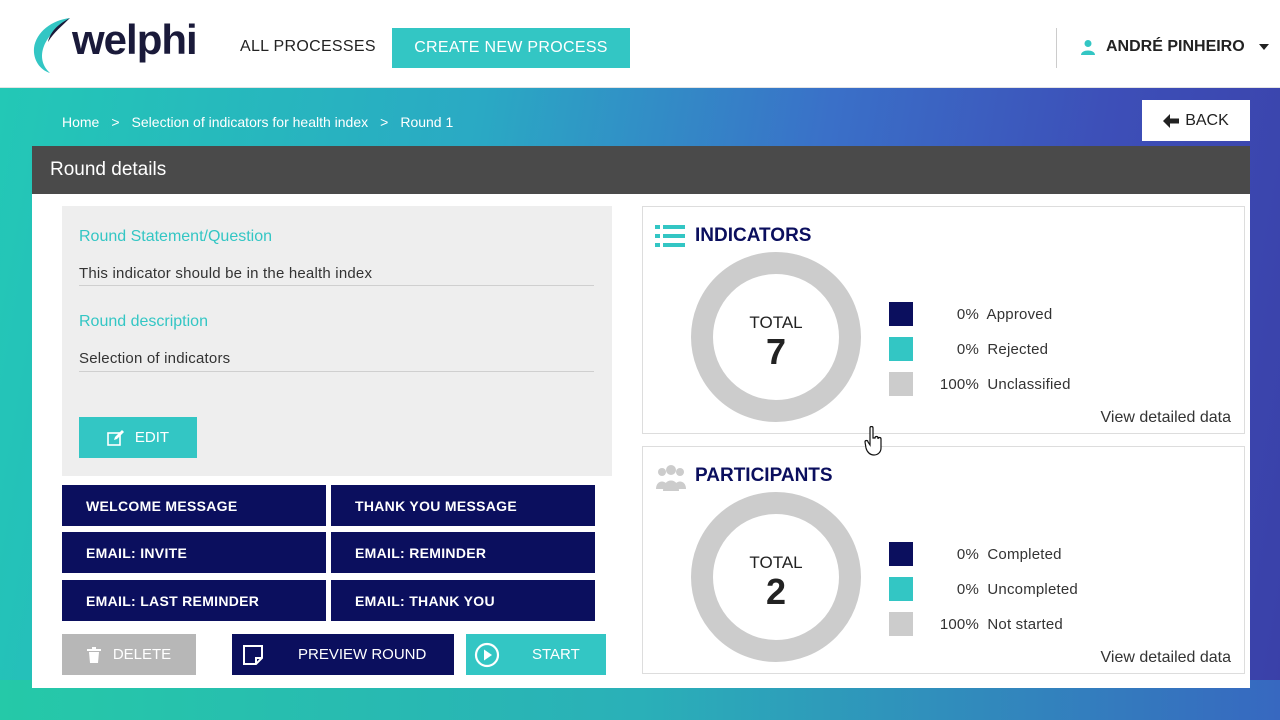 This screenshot has height=720, width=1280. Describe the element at coordinates (776, 562) in the screenshot. I see `participants-total-label: TOTAL` at that location.